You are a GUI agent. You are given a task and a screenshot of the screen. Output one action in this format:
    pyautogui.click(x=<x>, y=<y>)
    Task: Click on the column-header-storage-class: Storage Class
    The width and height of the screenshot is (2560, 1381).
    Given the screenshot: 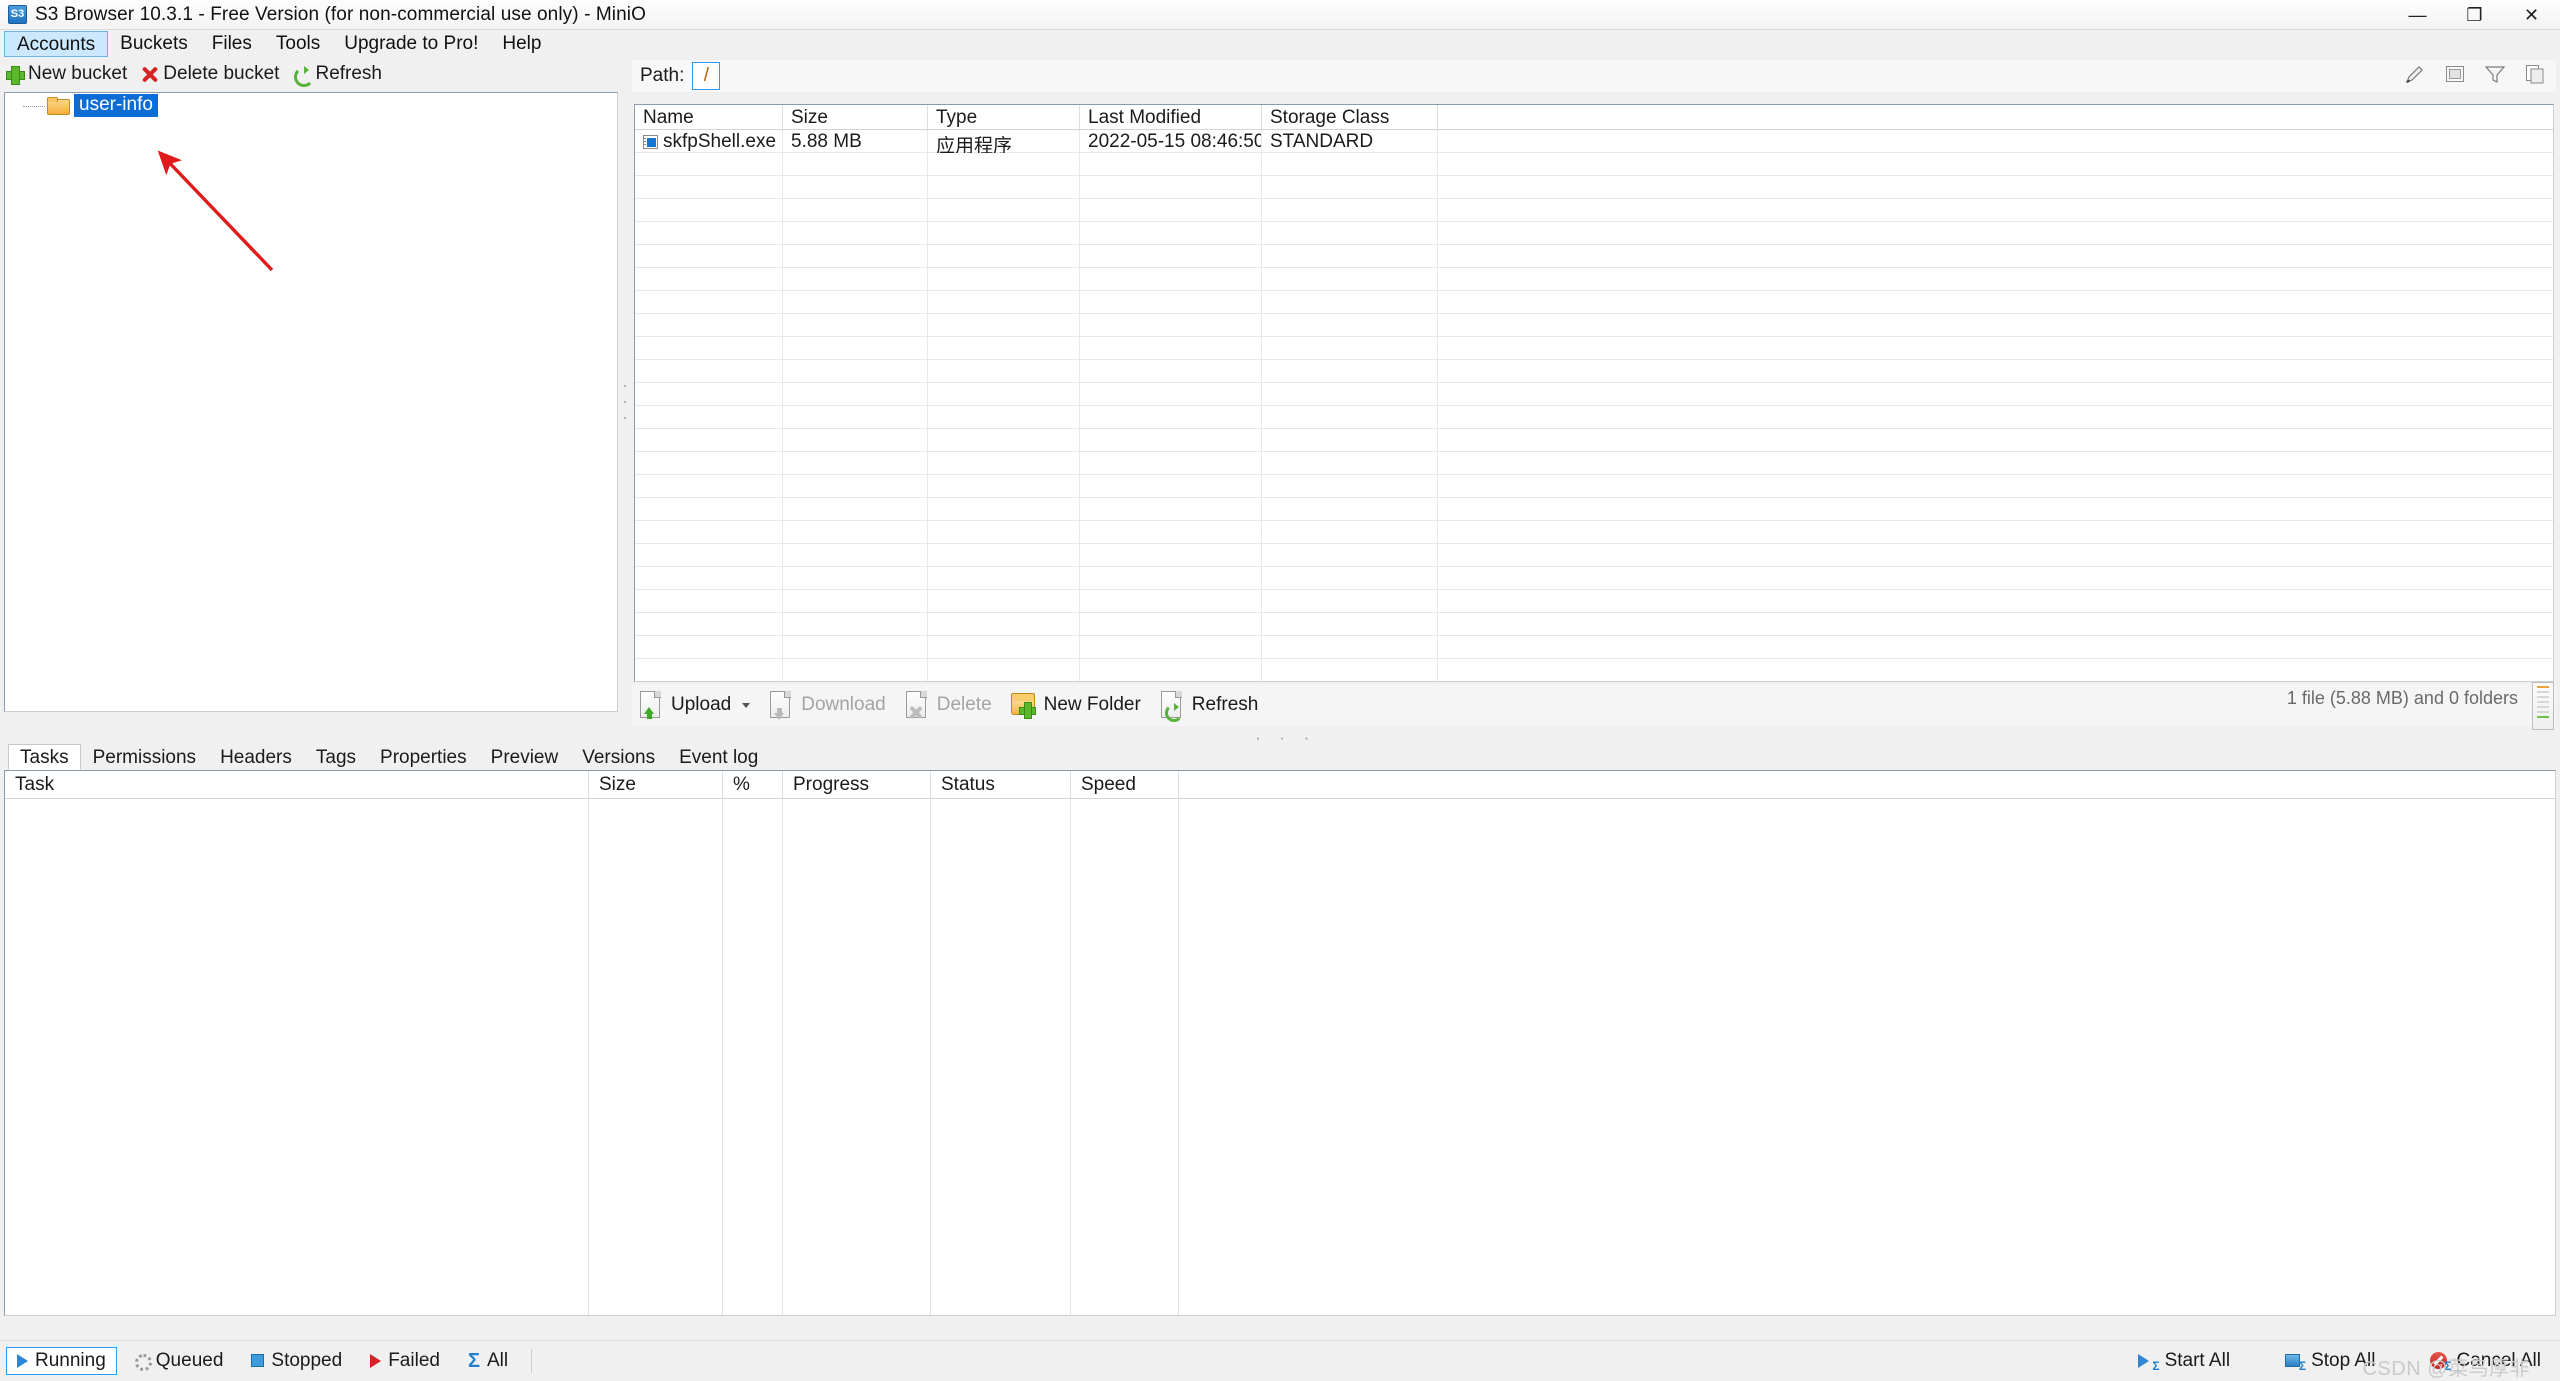 What is the action you would take?
    pyautogui.click(x=1350, y=117)
    